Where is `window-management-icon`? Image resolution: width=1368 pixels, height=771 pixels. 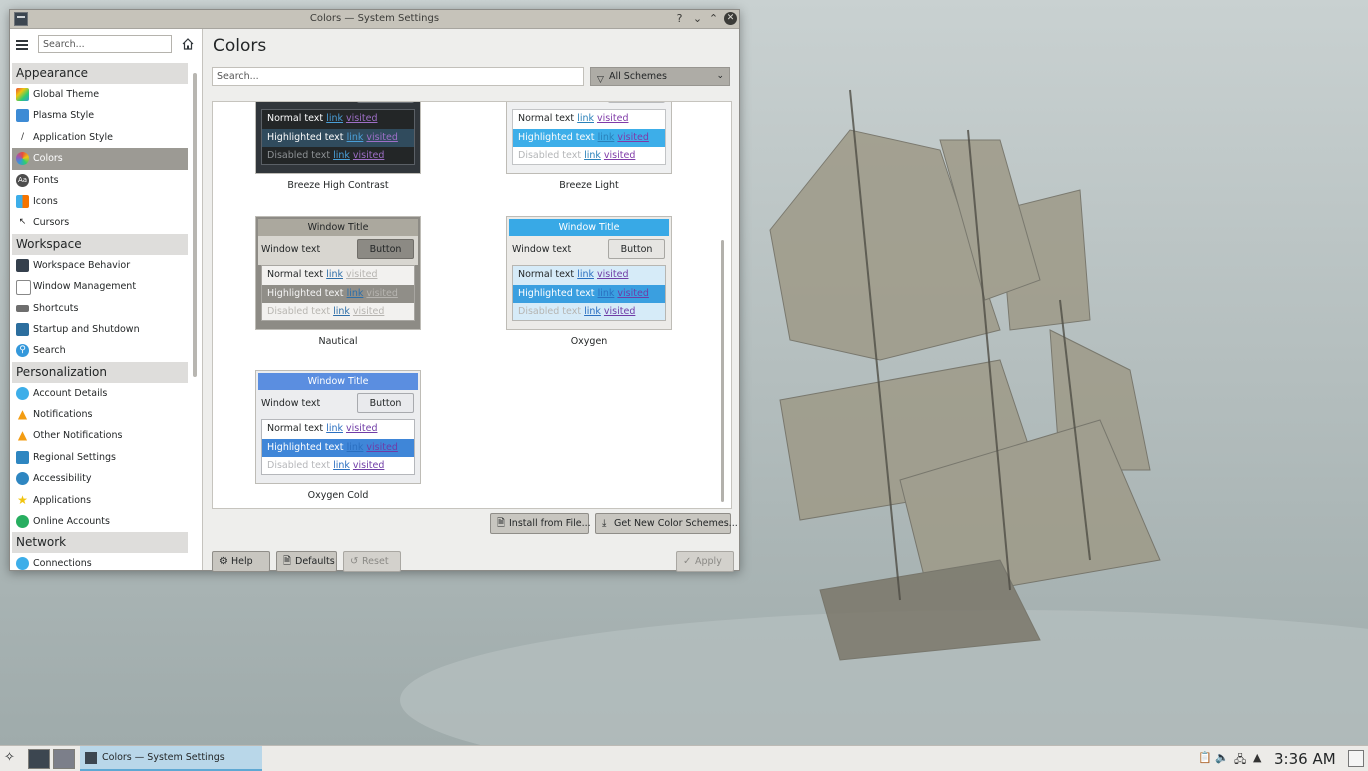 window-management-icon is located at coordinates (23, 288).